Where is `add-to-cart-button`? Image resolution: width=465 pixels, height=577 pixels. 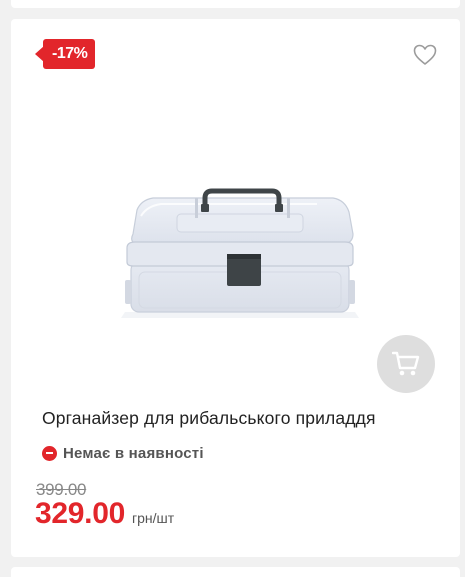
add-to-cart-button is located at coordinates (406, 364).